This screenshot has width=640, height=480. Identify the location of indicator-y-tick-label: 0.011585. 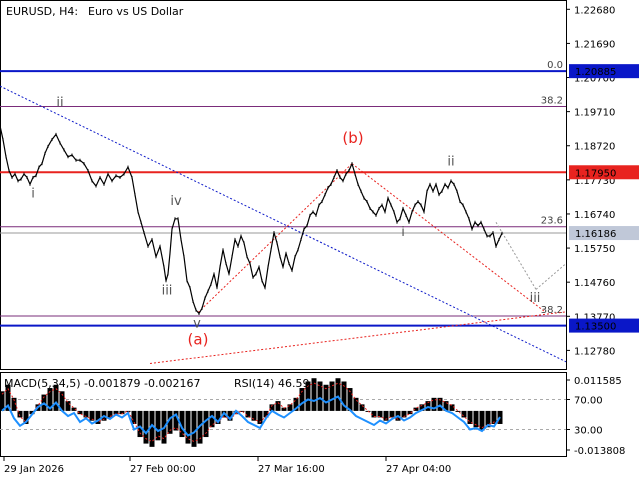
(598, 381).